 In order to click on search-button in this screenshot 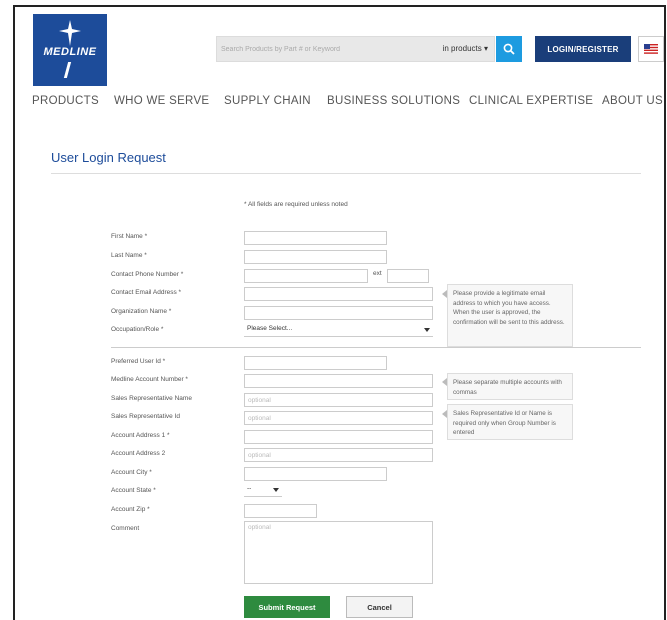, I will do `click(509, 49)`.